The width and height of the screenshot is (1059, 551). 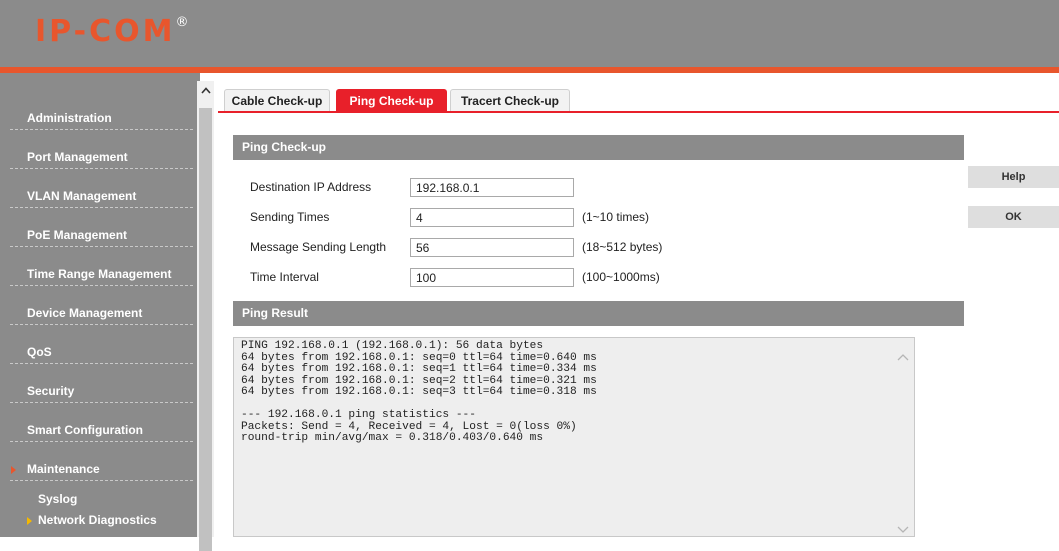 What do you see at coordinates (492, 217) in the screenshot?
I see `sending-times-field` at bounding box center [492, 217].